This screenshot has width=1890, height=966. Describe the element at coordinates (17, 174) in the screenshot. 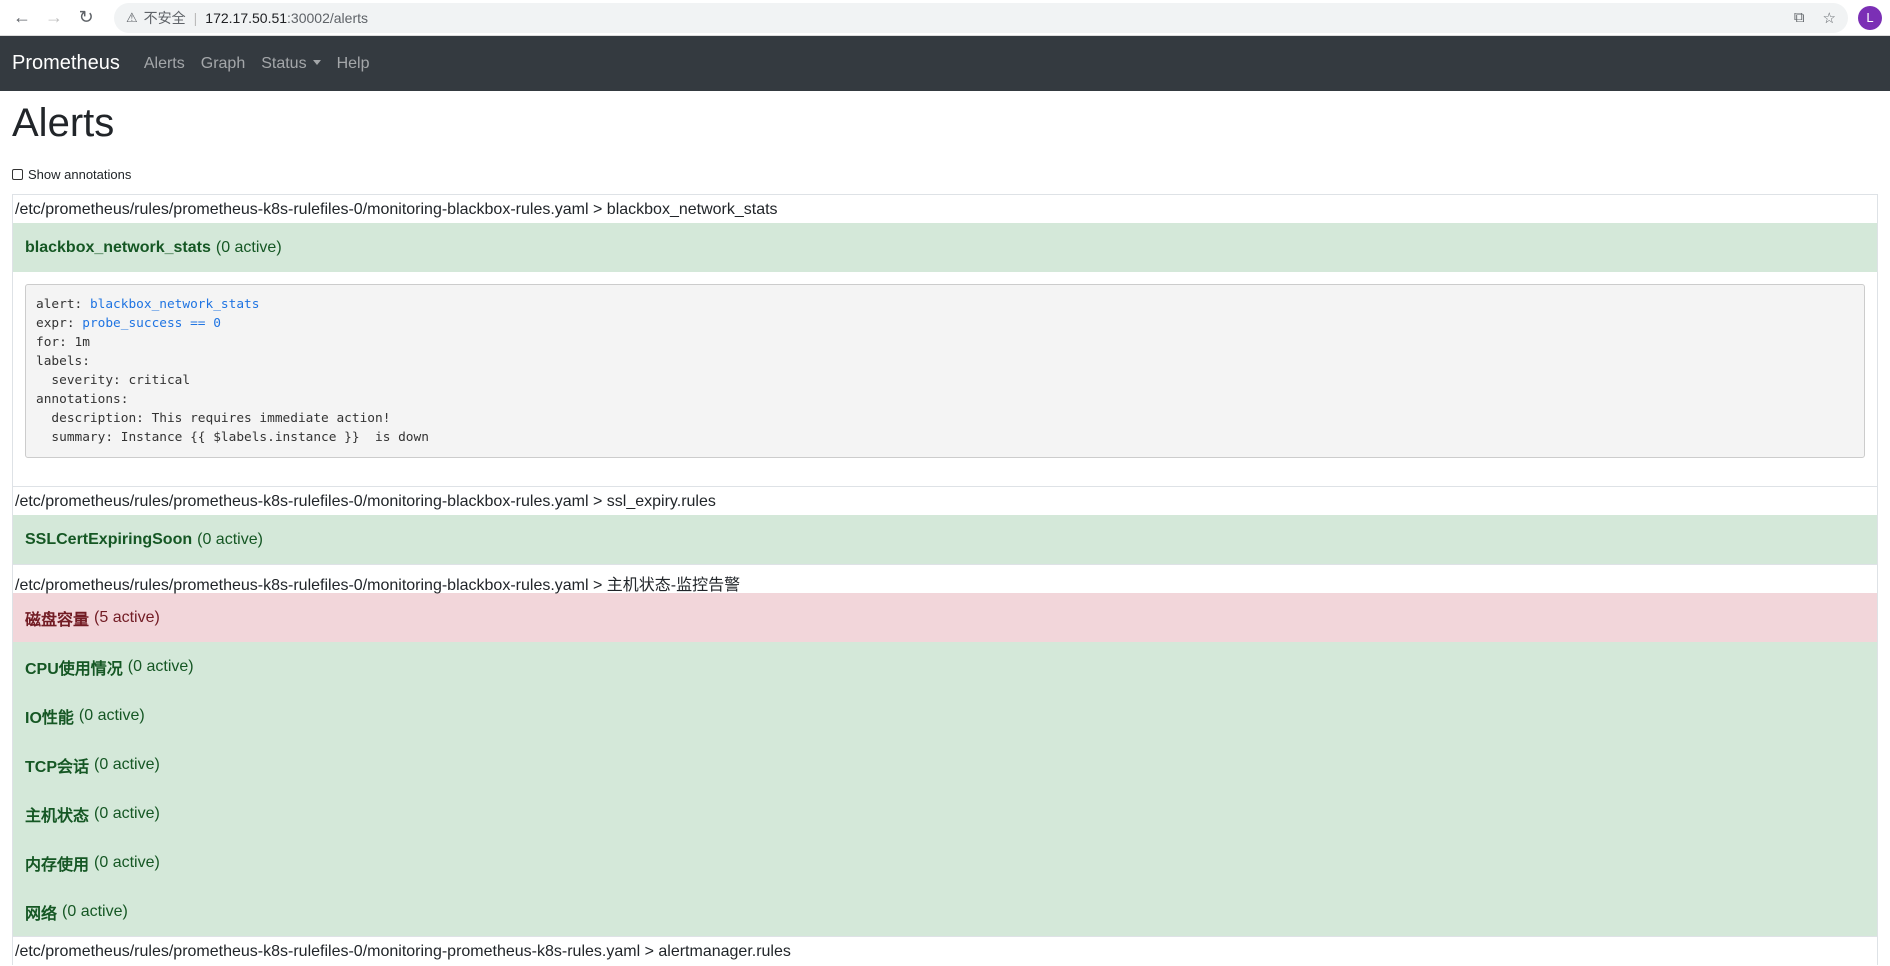

I see `show-annotations-checkbox` at that location.